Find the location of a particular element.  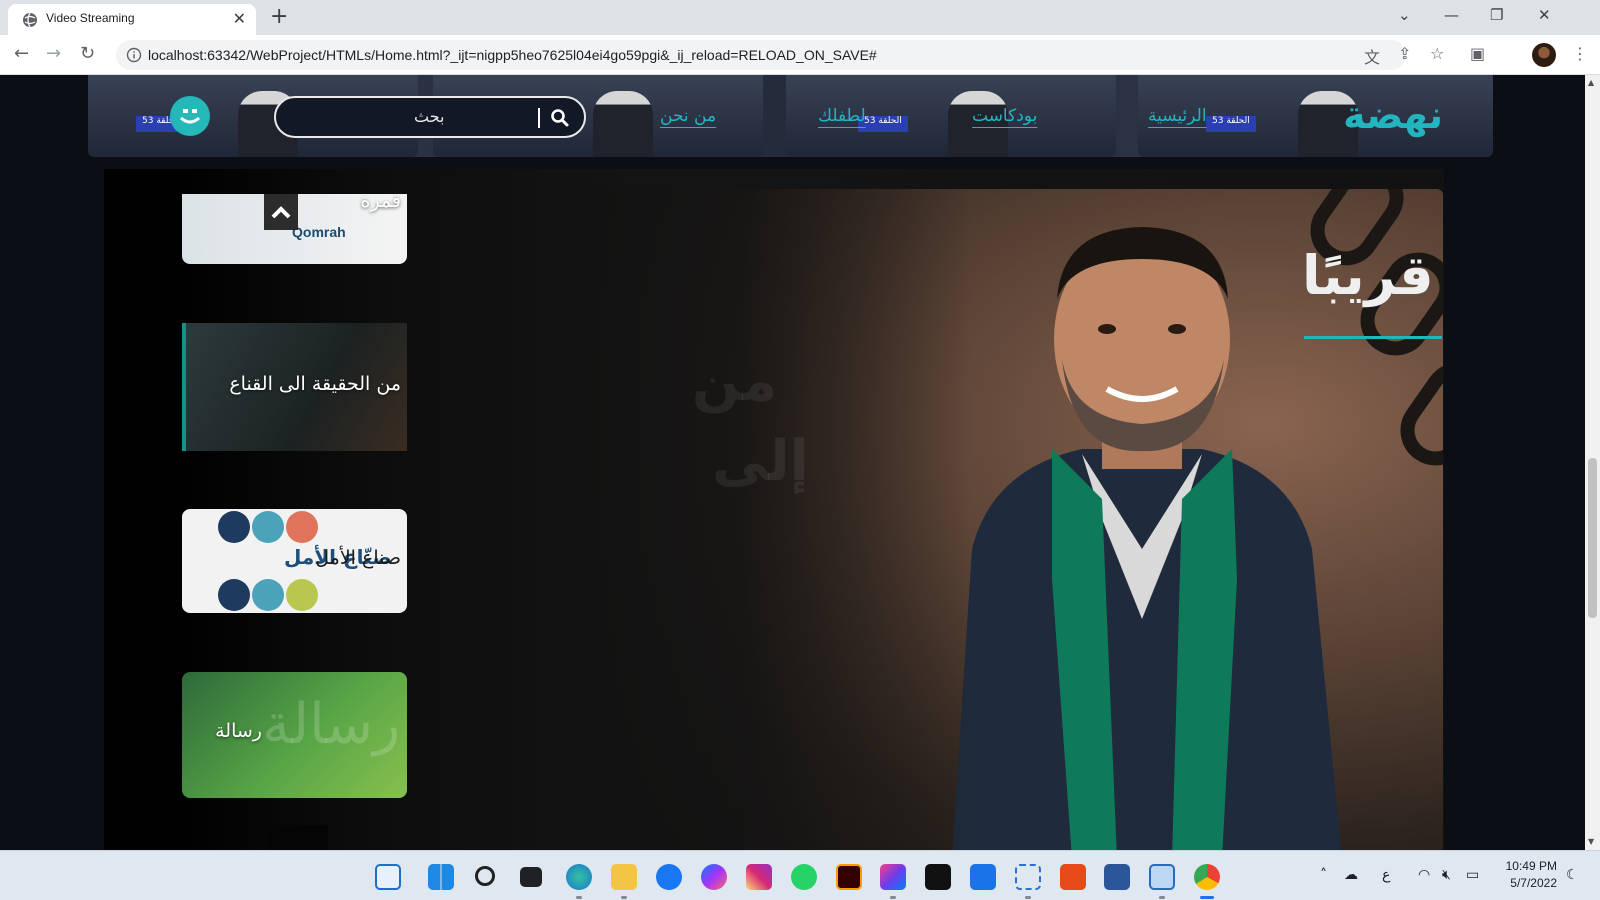

menu-icon: ⋮ is located at coordinates (1580, 53).